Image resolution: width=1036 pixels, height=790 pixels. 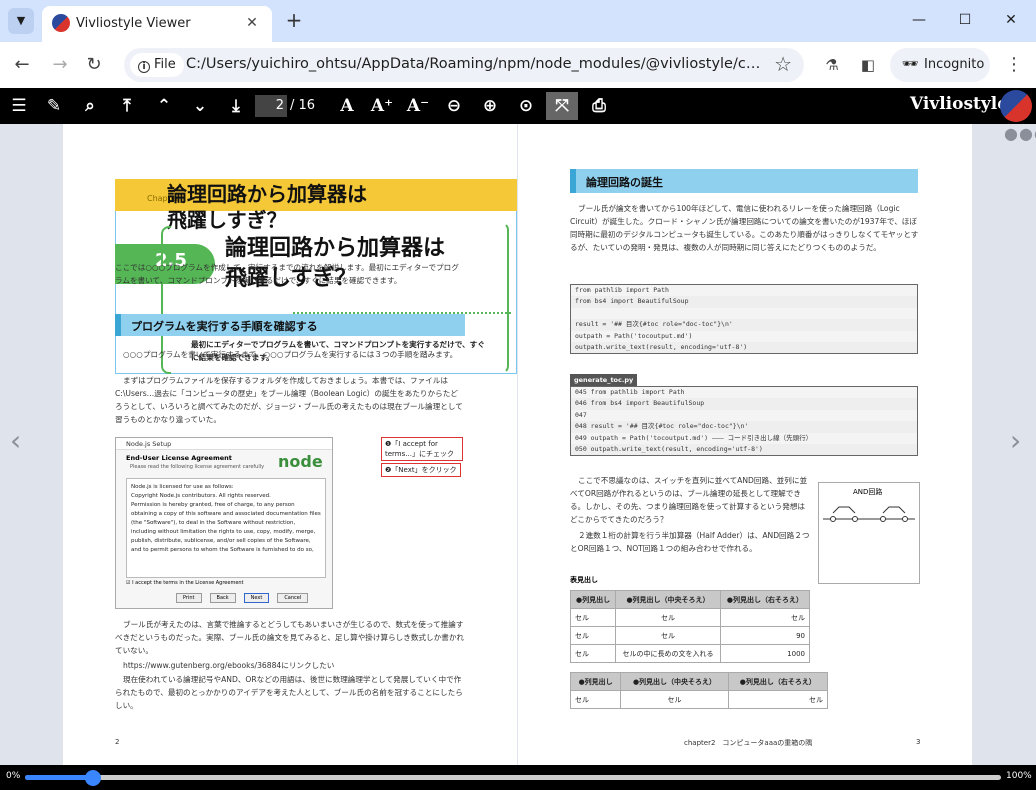 I want to click on bookmark-star-icon: ☆, so click(x=783, y=64).